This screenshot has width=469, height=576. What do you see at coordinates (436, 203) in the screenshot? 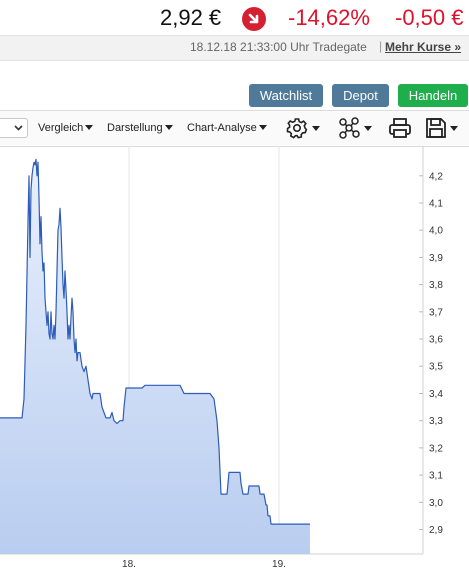
I see `y-tick-label: 4,1` at bounding box center [436, 203].